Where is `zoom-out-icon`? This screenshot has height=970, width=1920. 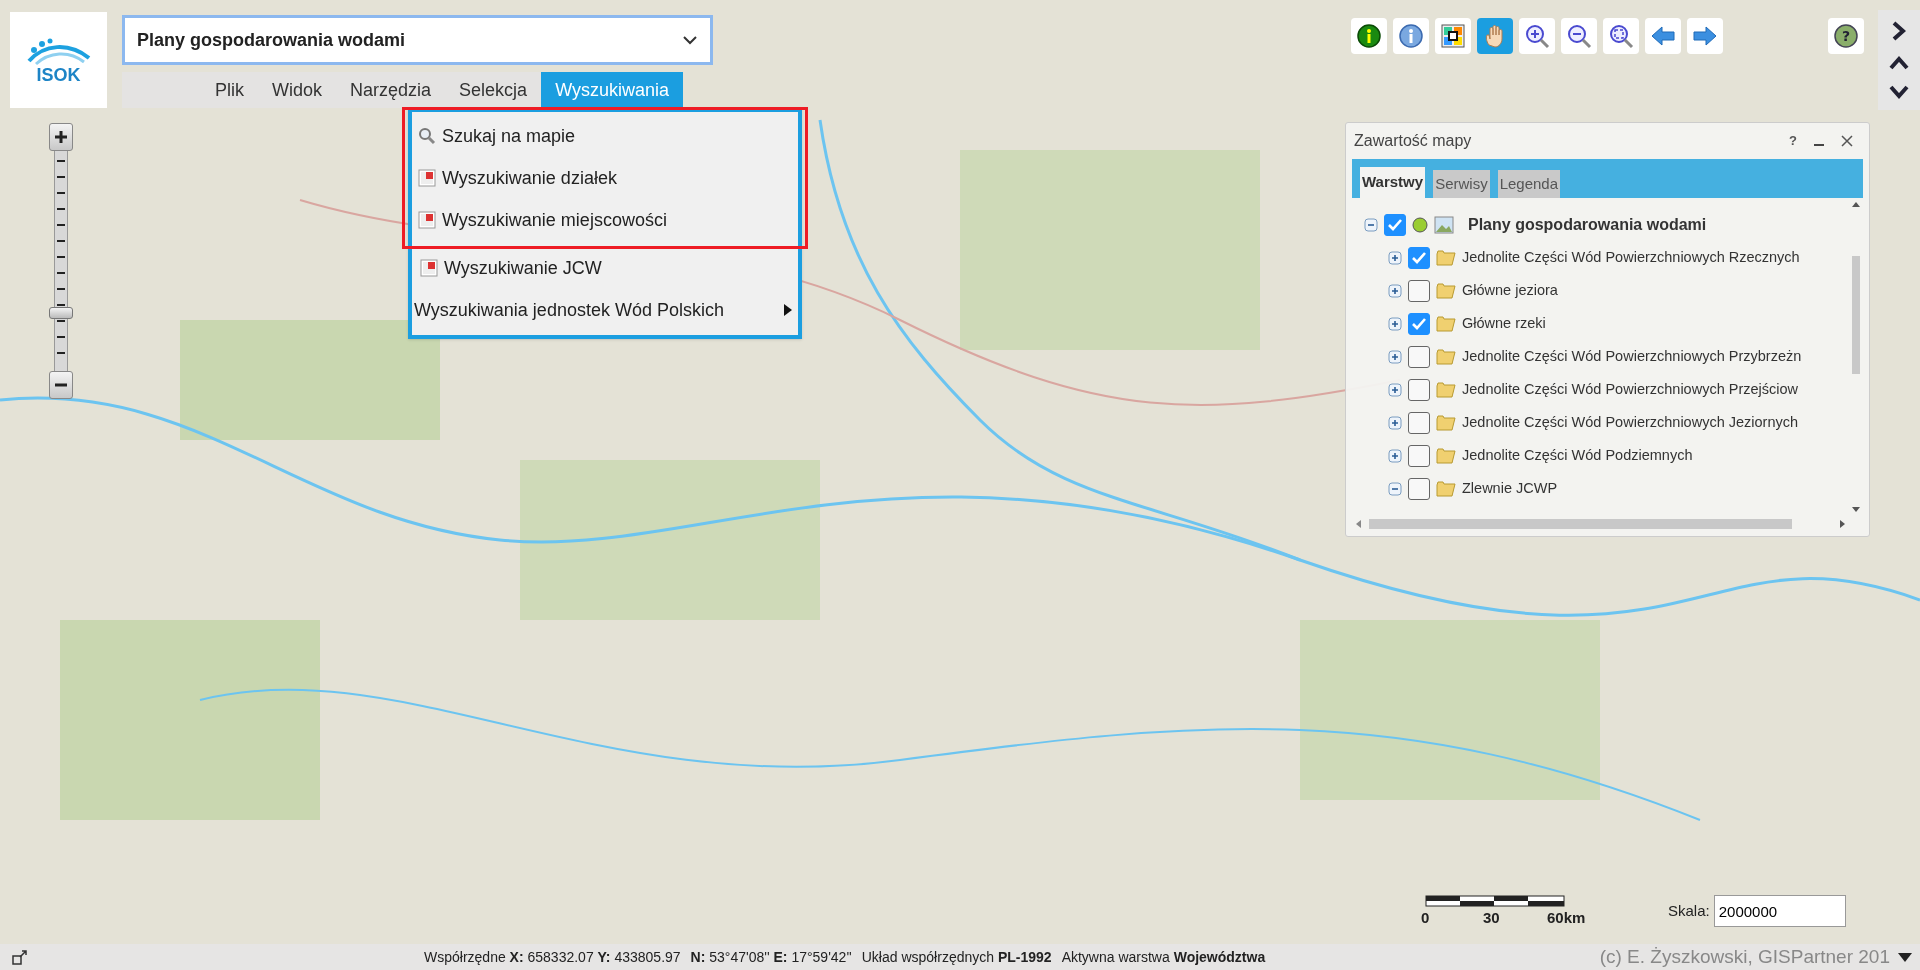
zoom-out-icon is located at coordinates (1579, 36).